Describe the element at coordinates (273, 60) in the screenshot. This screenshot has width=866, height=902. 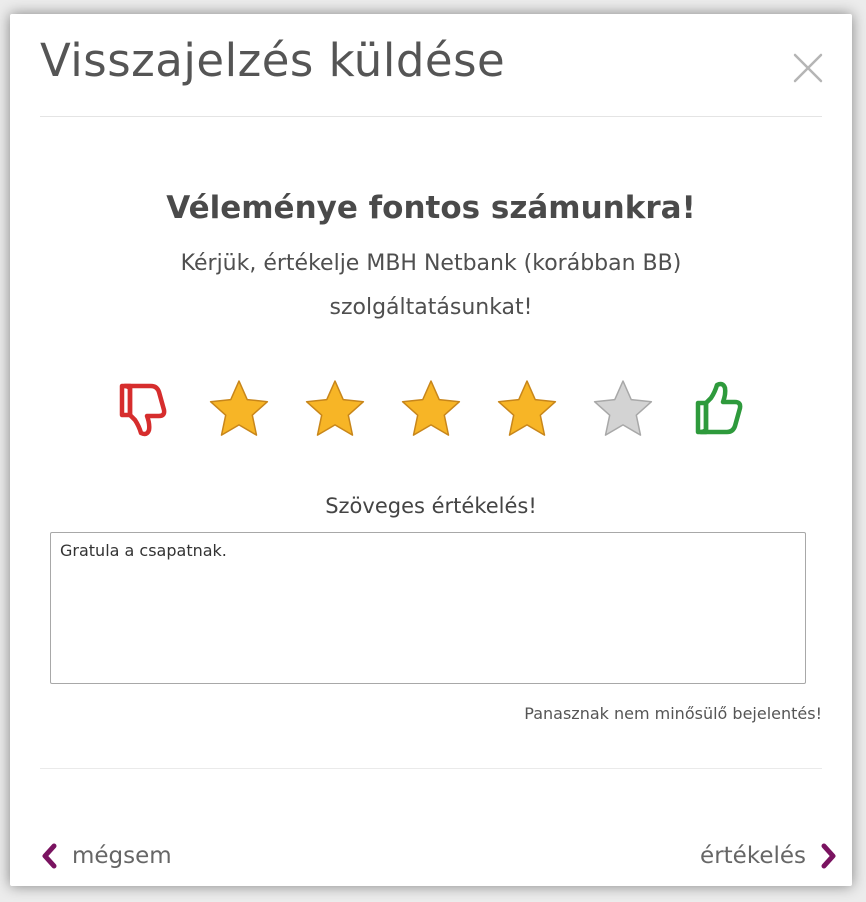
I see `dialog-title: Visszajelzés küldése` at that location.